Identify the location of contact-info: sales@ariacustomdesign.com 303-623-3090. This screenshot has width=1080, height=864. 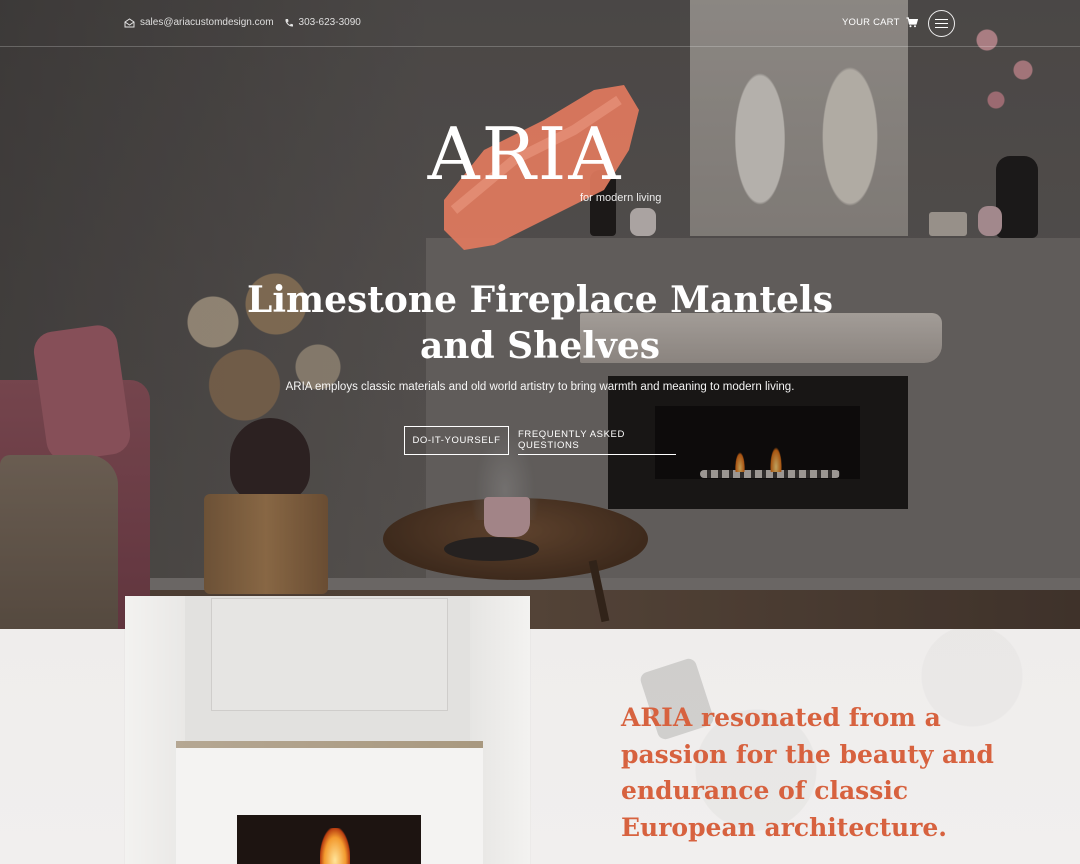
(247, 22).